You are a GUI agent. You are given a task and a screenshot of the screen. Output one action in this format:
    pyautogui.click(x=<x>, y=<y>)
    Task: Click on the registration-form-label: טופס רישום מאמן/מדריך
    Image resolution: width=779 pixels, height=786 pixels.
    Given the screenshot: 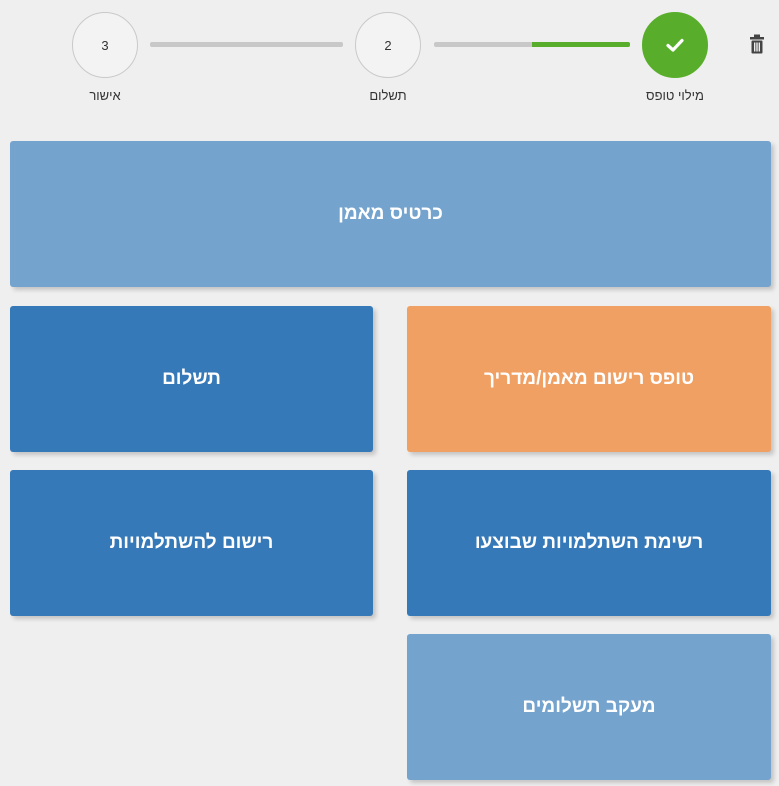 What is the action you would take?
    pyautogui.click(x=589, y=378)
    